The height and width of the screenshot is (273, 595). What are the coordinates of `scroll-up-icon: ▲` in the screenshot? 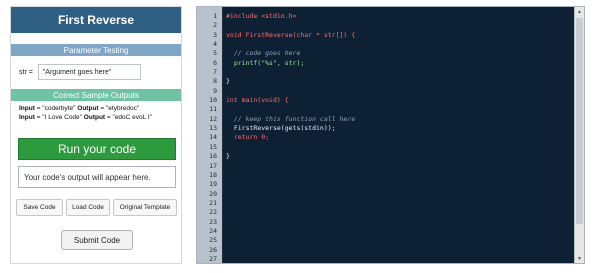 It's located at (579, 11).